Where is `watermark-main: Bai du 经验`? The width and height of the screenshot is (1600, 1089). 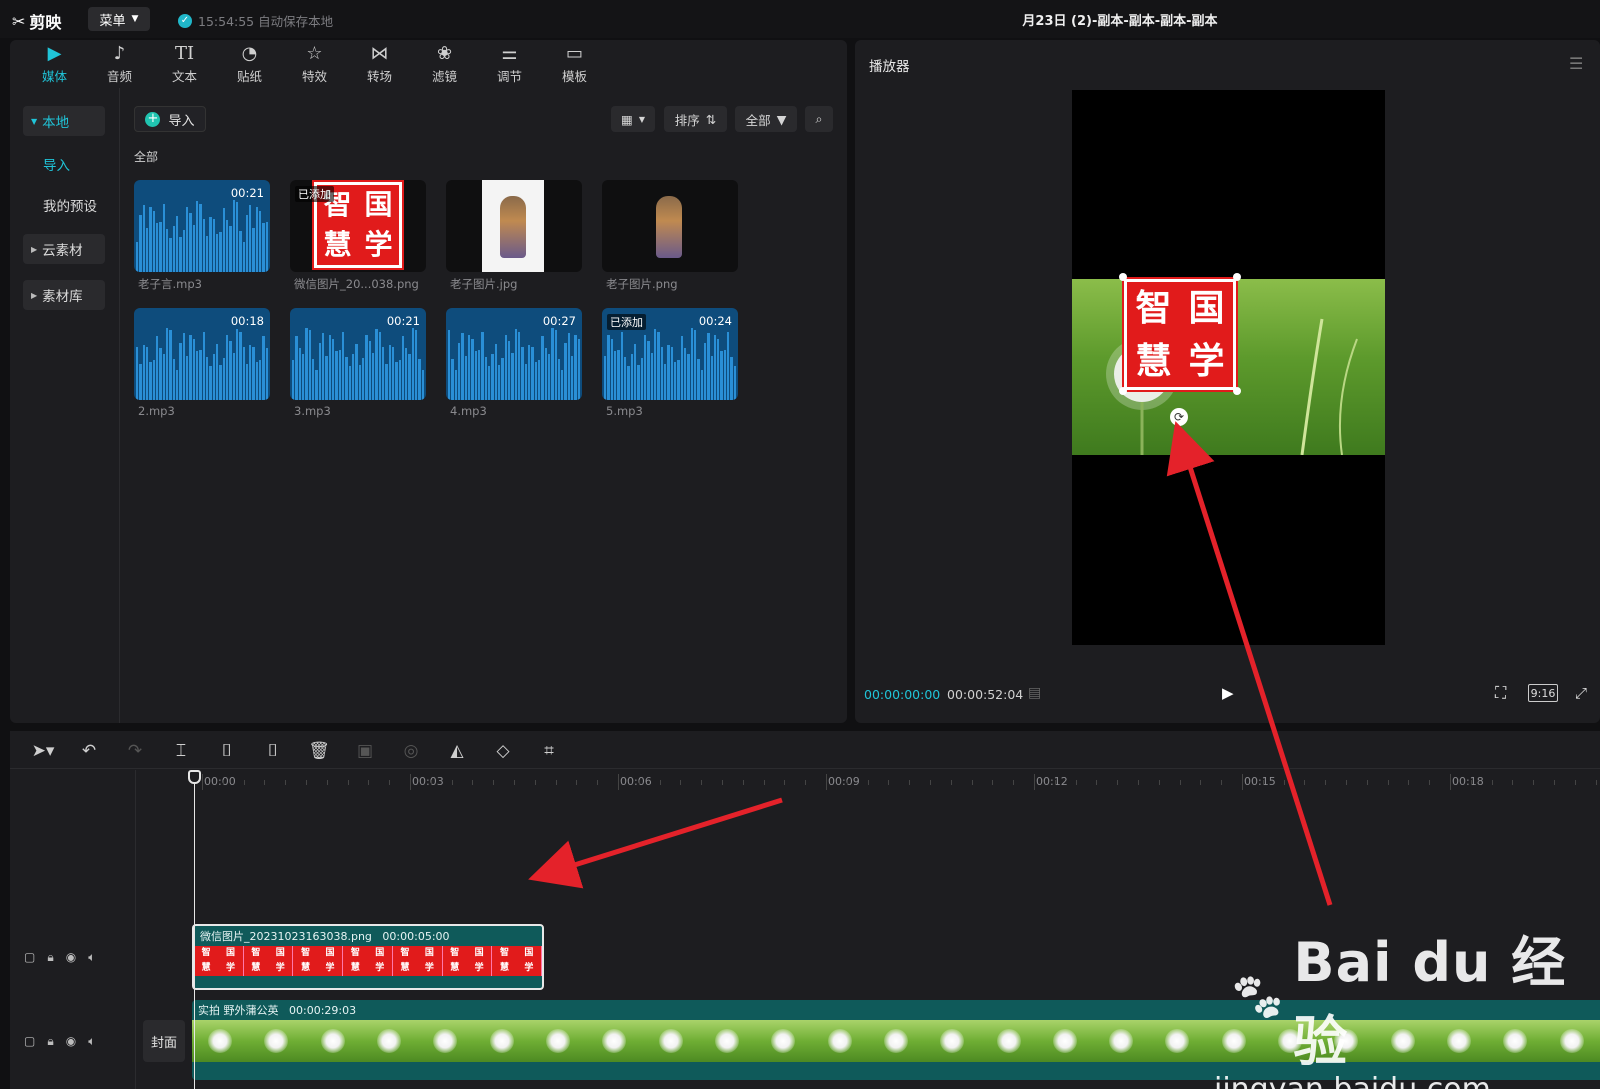
watermark-main: Bai du 经验 is located at coordinates (1430, 1002).